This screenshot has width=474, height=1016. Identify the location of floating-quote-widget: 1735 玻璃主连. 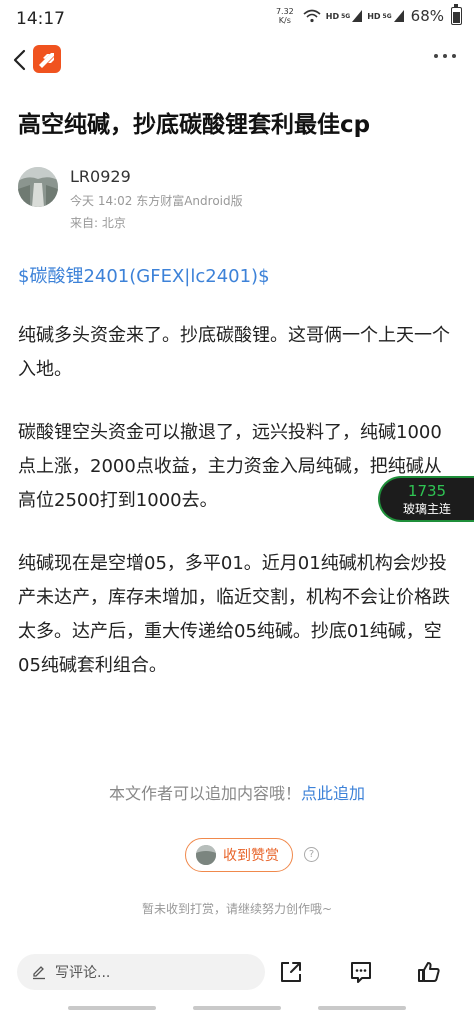
(426, 499).